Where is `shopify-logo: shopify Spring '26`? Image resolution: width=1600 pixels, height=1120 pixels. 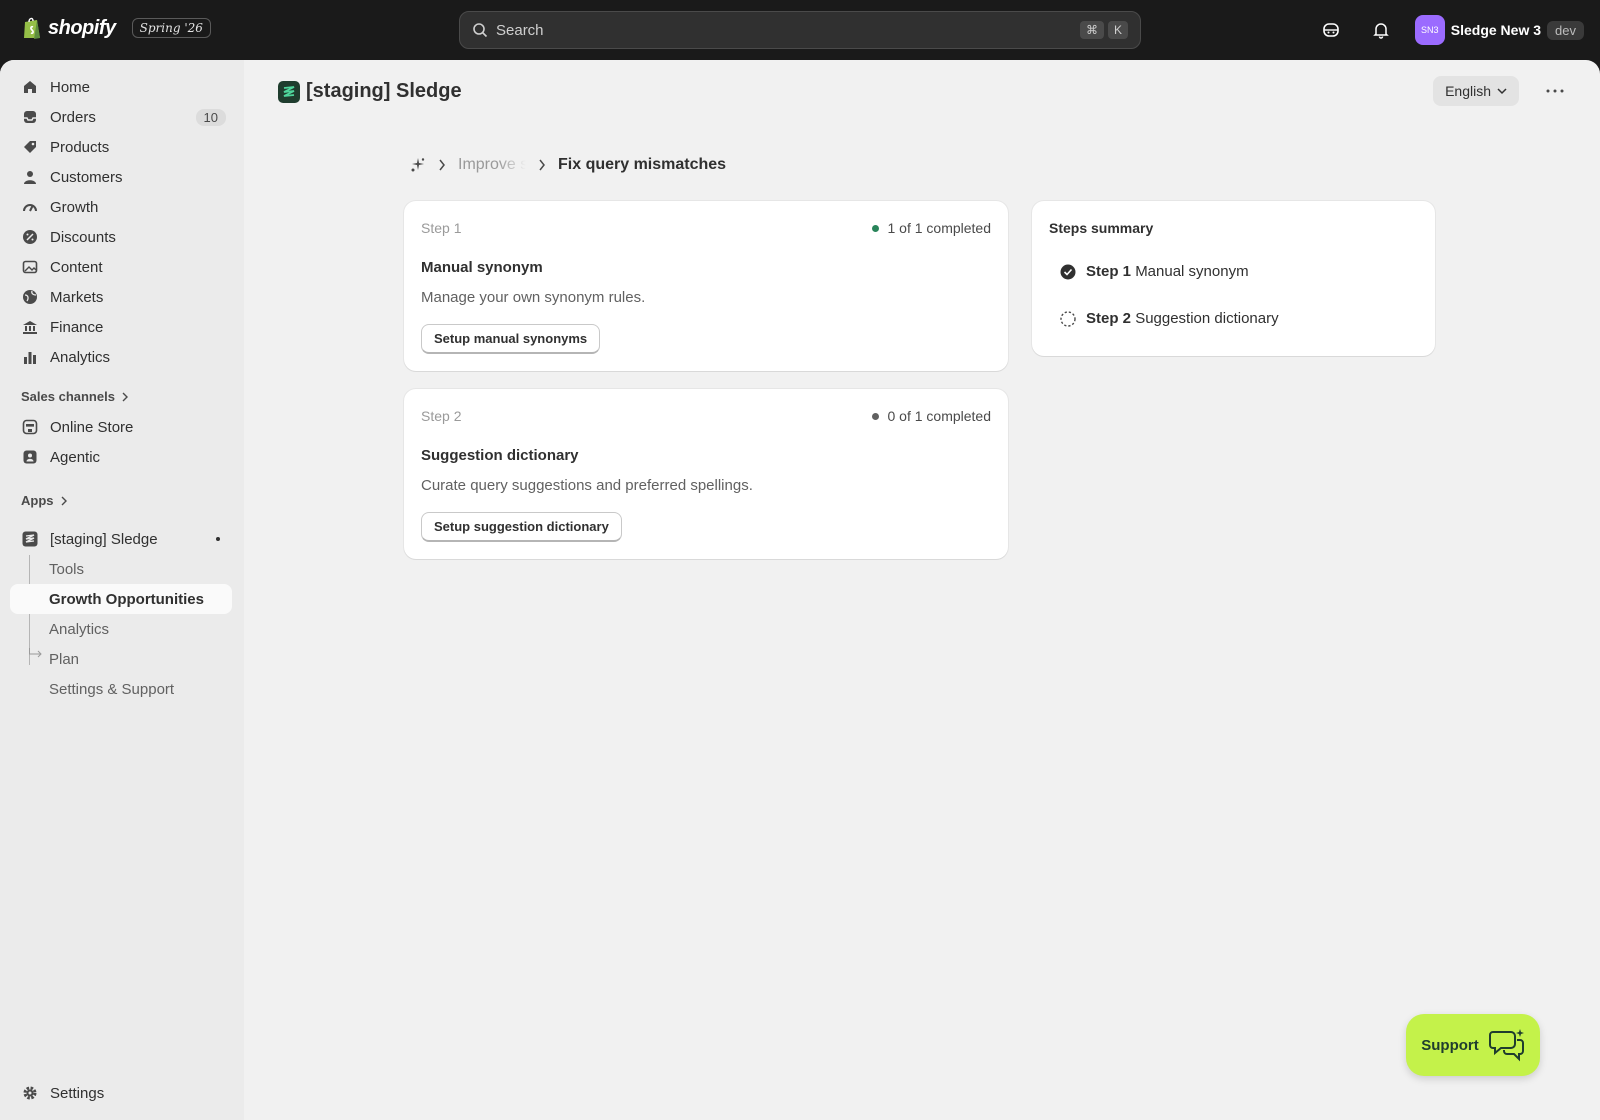
shopify-logo: shopify Spring '26 is located at coordinates (116, 28).